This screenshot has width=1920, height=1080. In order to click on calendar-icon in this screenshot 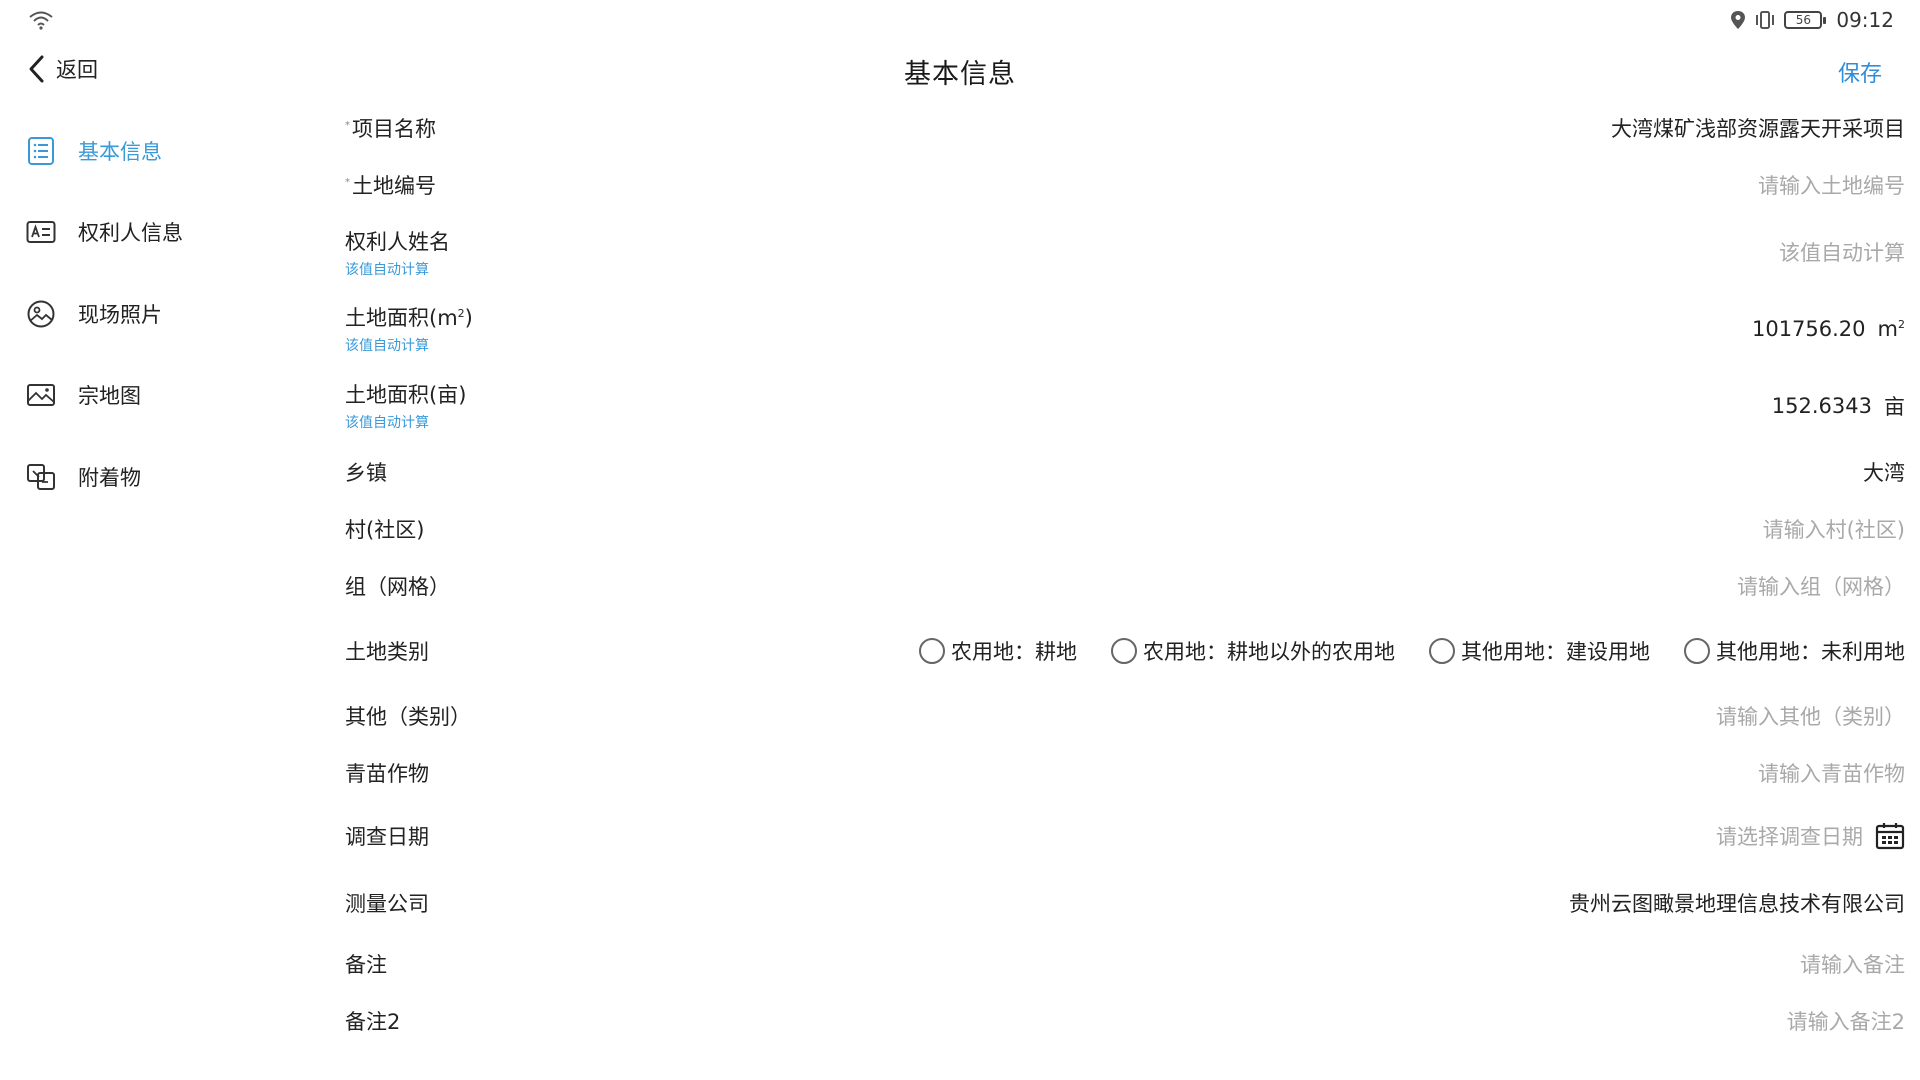, I will do `click(1890, 836)`.